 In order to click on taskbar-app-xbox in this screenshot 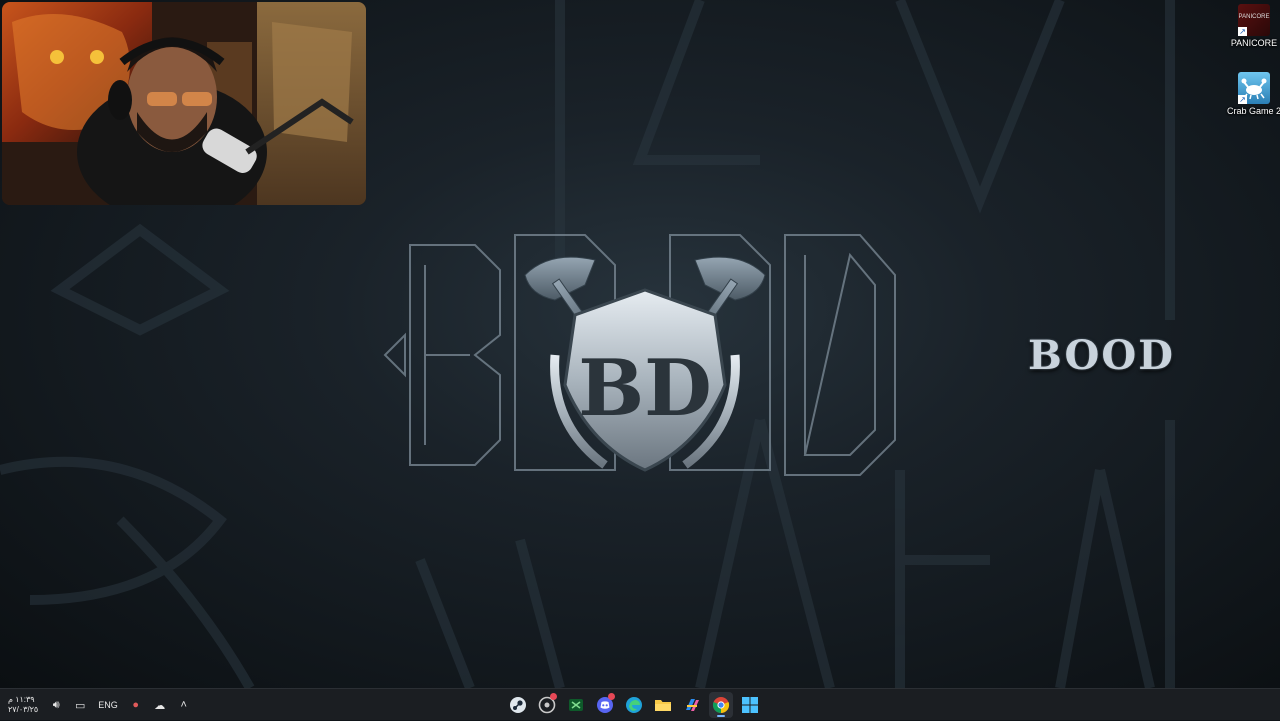, I will do `click(576, 705)`.